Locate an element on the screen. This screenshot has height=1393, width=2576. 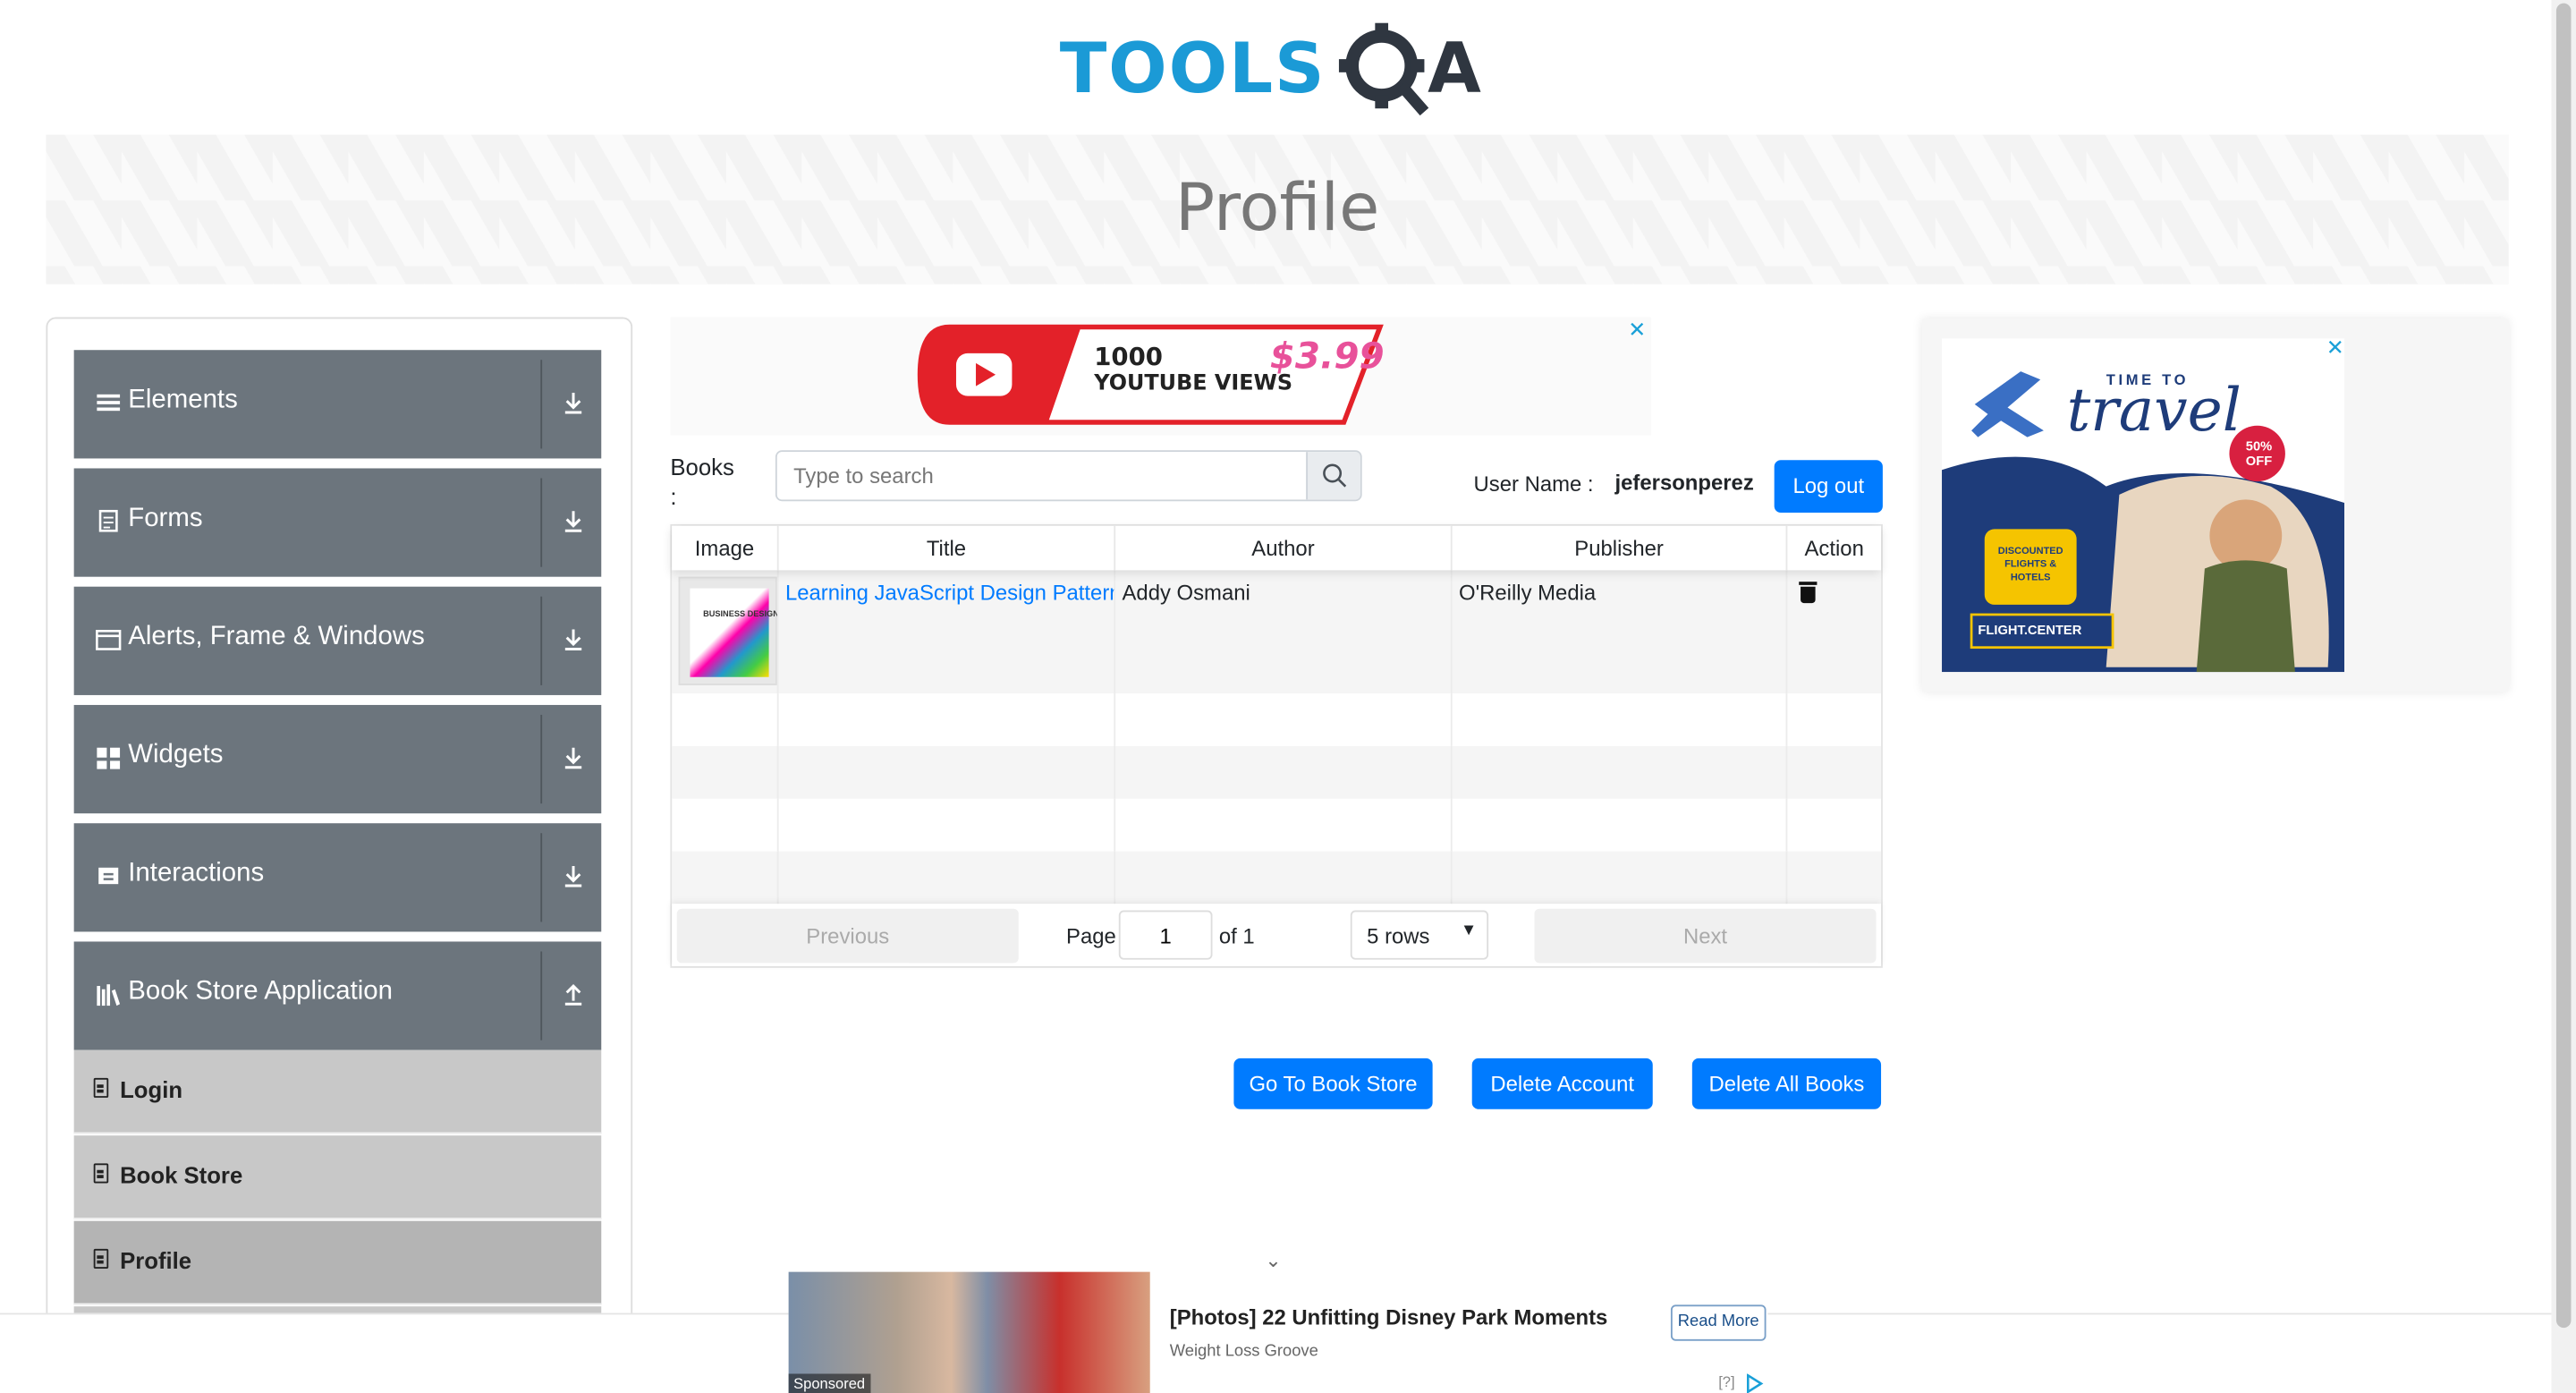
list-icon is located at coordinates (109, 403).